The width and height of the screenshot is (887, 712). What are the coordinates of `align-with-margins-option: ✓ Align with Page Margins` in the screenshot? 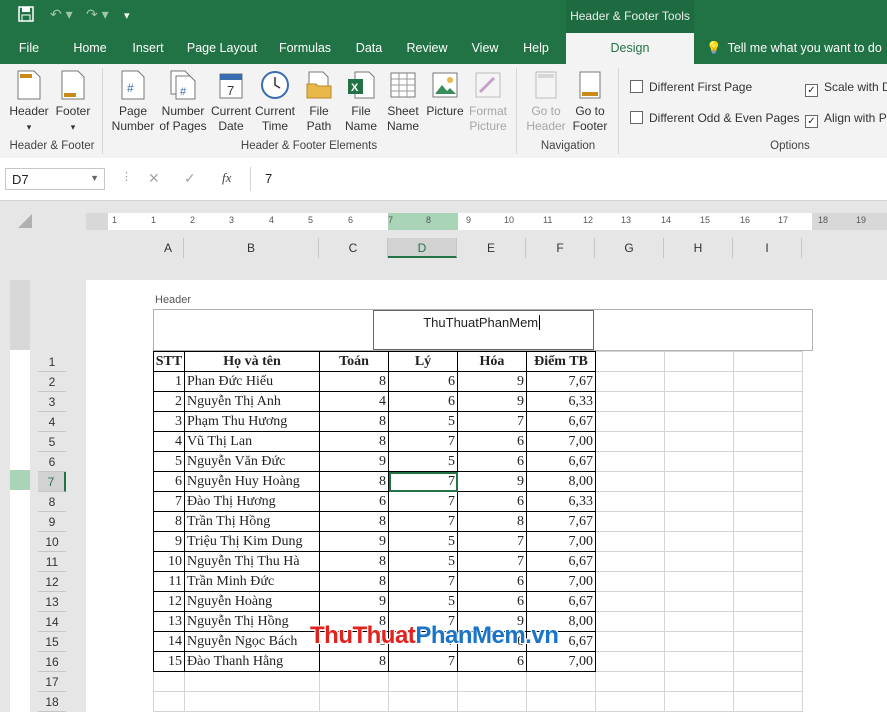 It's located at (846, 119).